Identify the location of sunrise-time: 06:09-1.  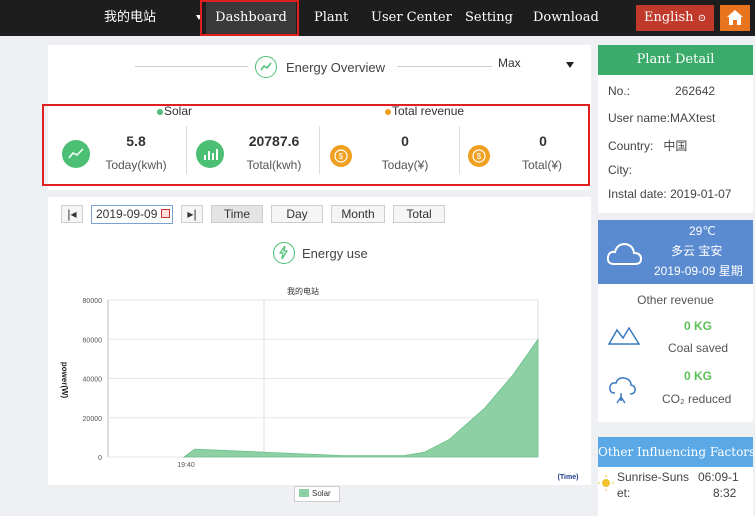
(718, 477).